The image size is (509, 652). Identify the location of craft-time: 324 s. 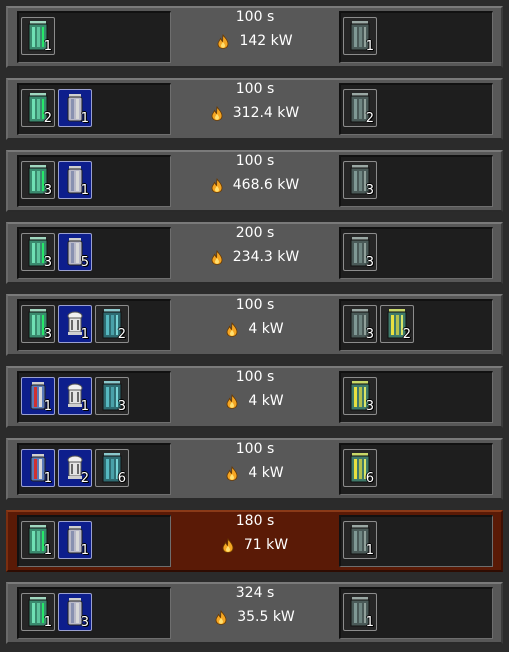
(255, 593).